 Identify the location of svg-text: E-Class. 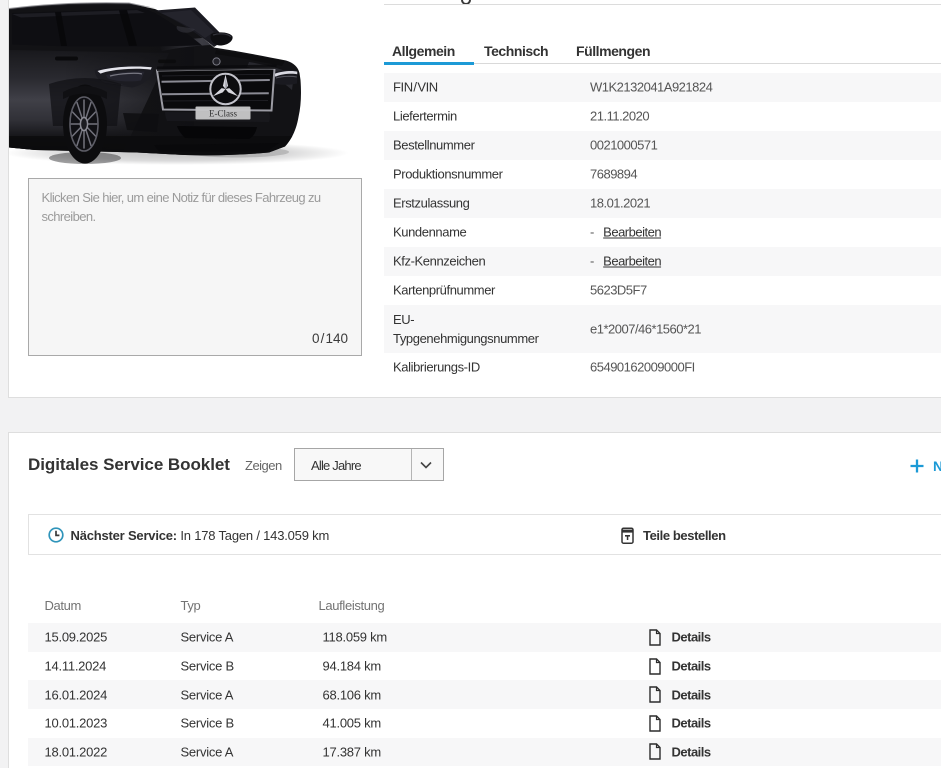
(223, 113).